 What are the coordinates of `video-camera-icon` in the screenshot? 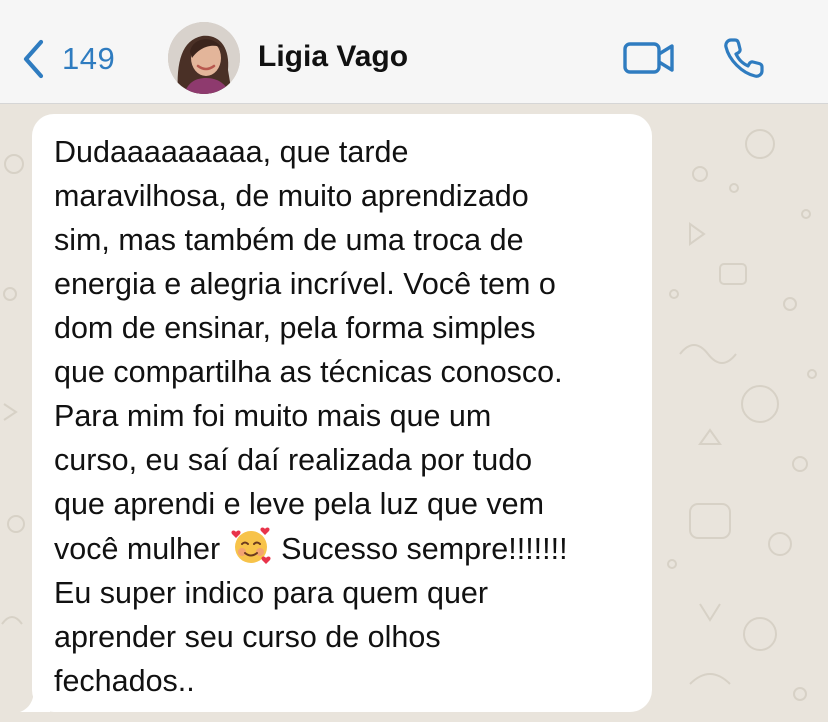 It's located at (648, 58).